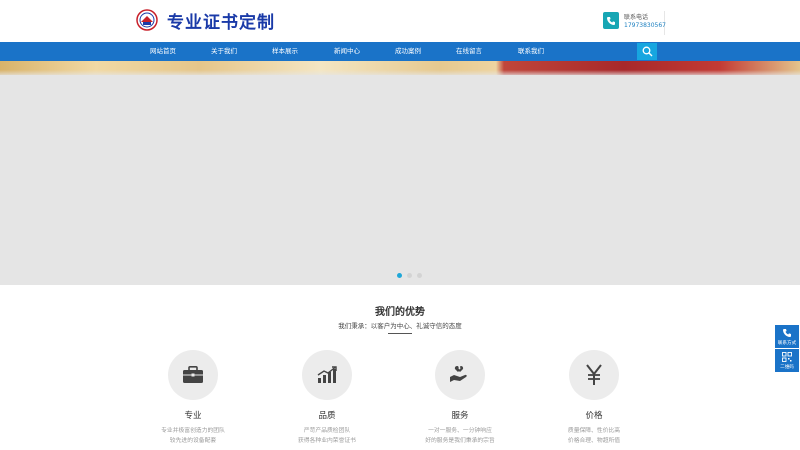 This screenshot has width=800, height=450. Describe the element at coordinates (594, 441) in the screenshot. I see `card-desc-line-2: 价格合理、物超所值` at that location.